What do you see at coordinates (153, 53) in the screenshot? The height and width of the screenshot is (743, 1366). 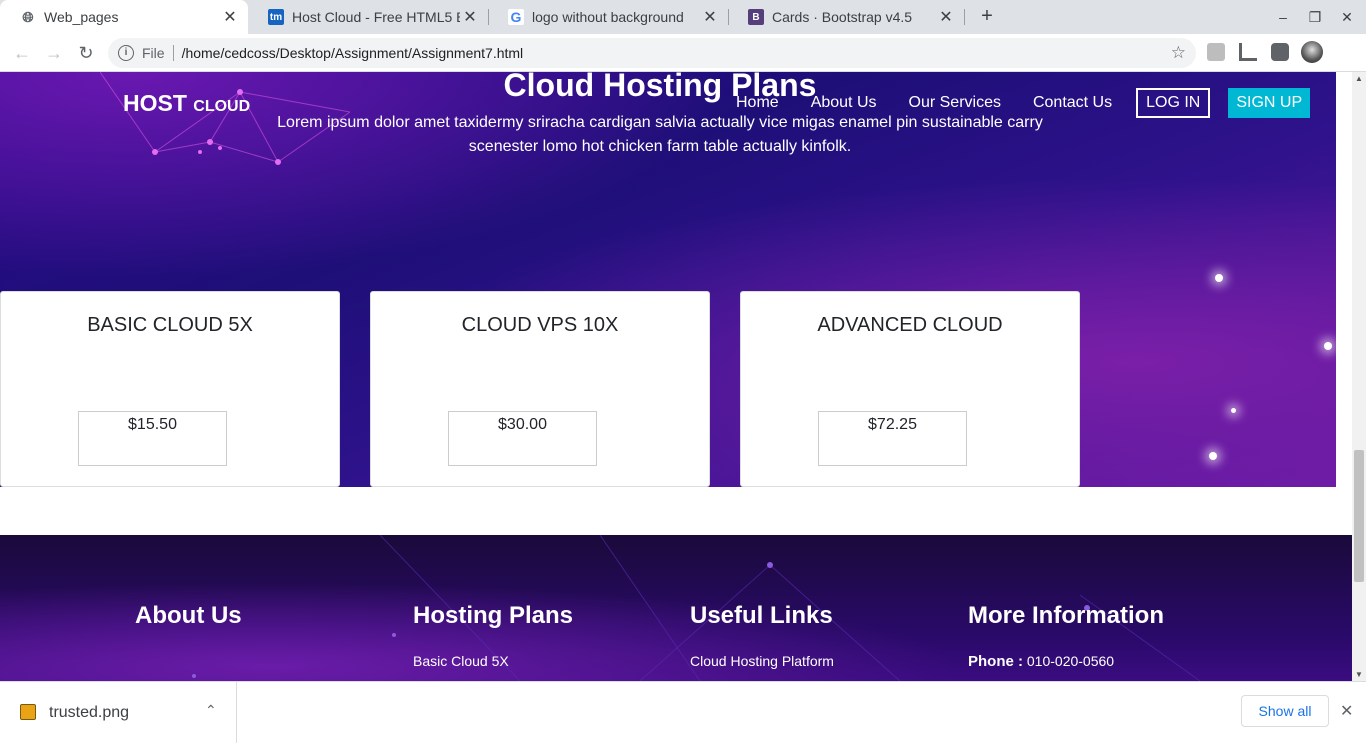 I see `scheme-label: File` at bounding box center [153, 53].